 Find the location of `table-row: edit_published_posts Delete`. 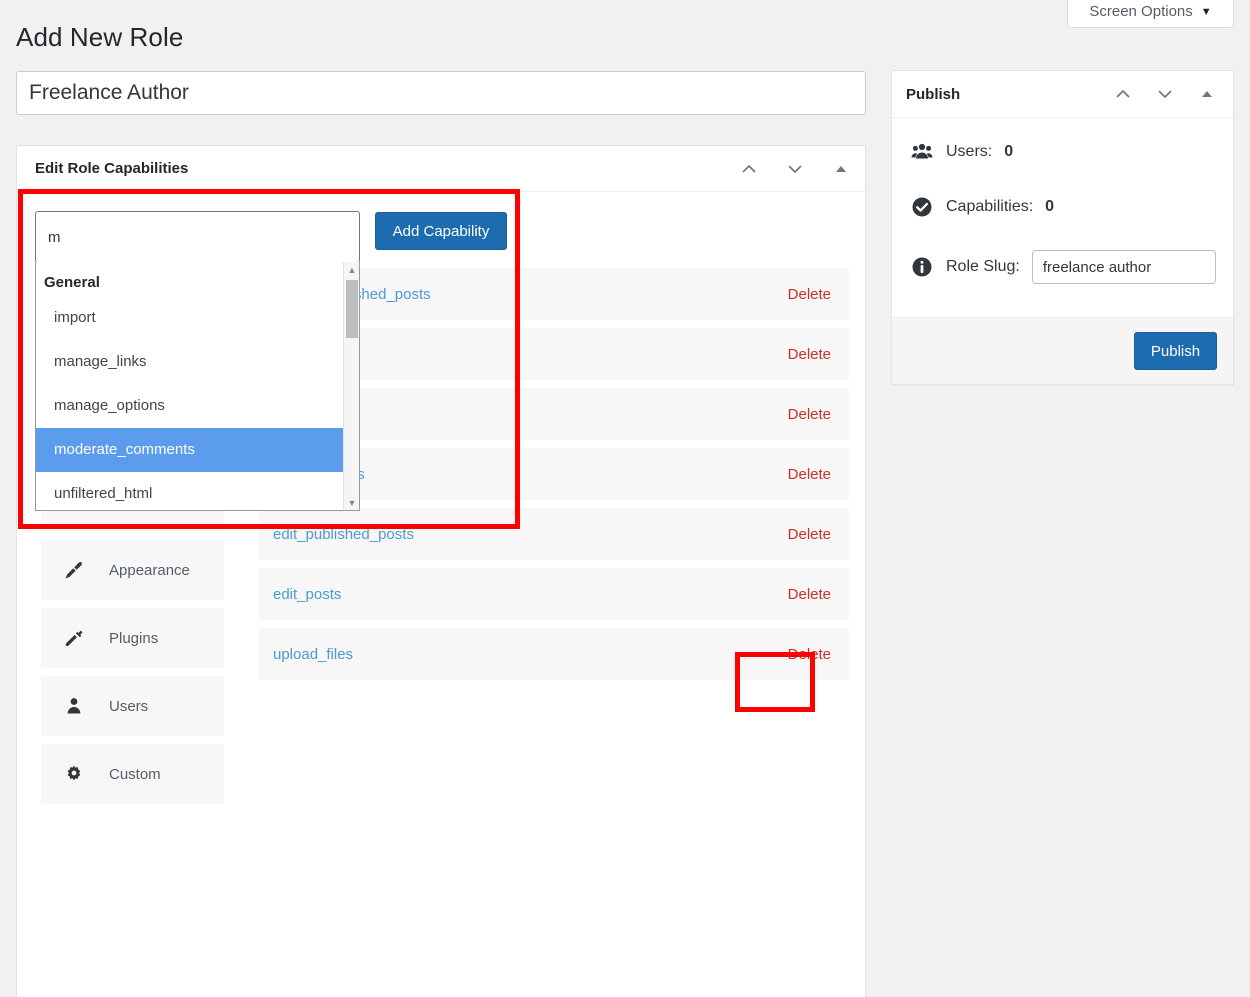

table-row: edit_published_posts Delete is located at coordinates (554, 534).